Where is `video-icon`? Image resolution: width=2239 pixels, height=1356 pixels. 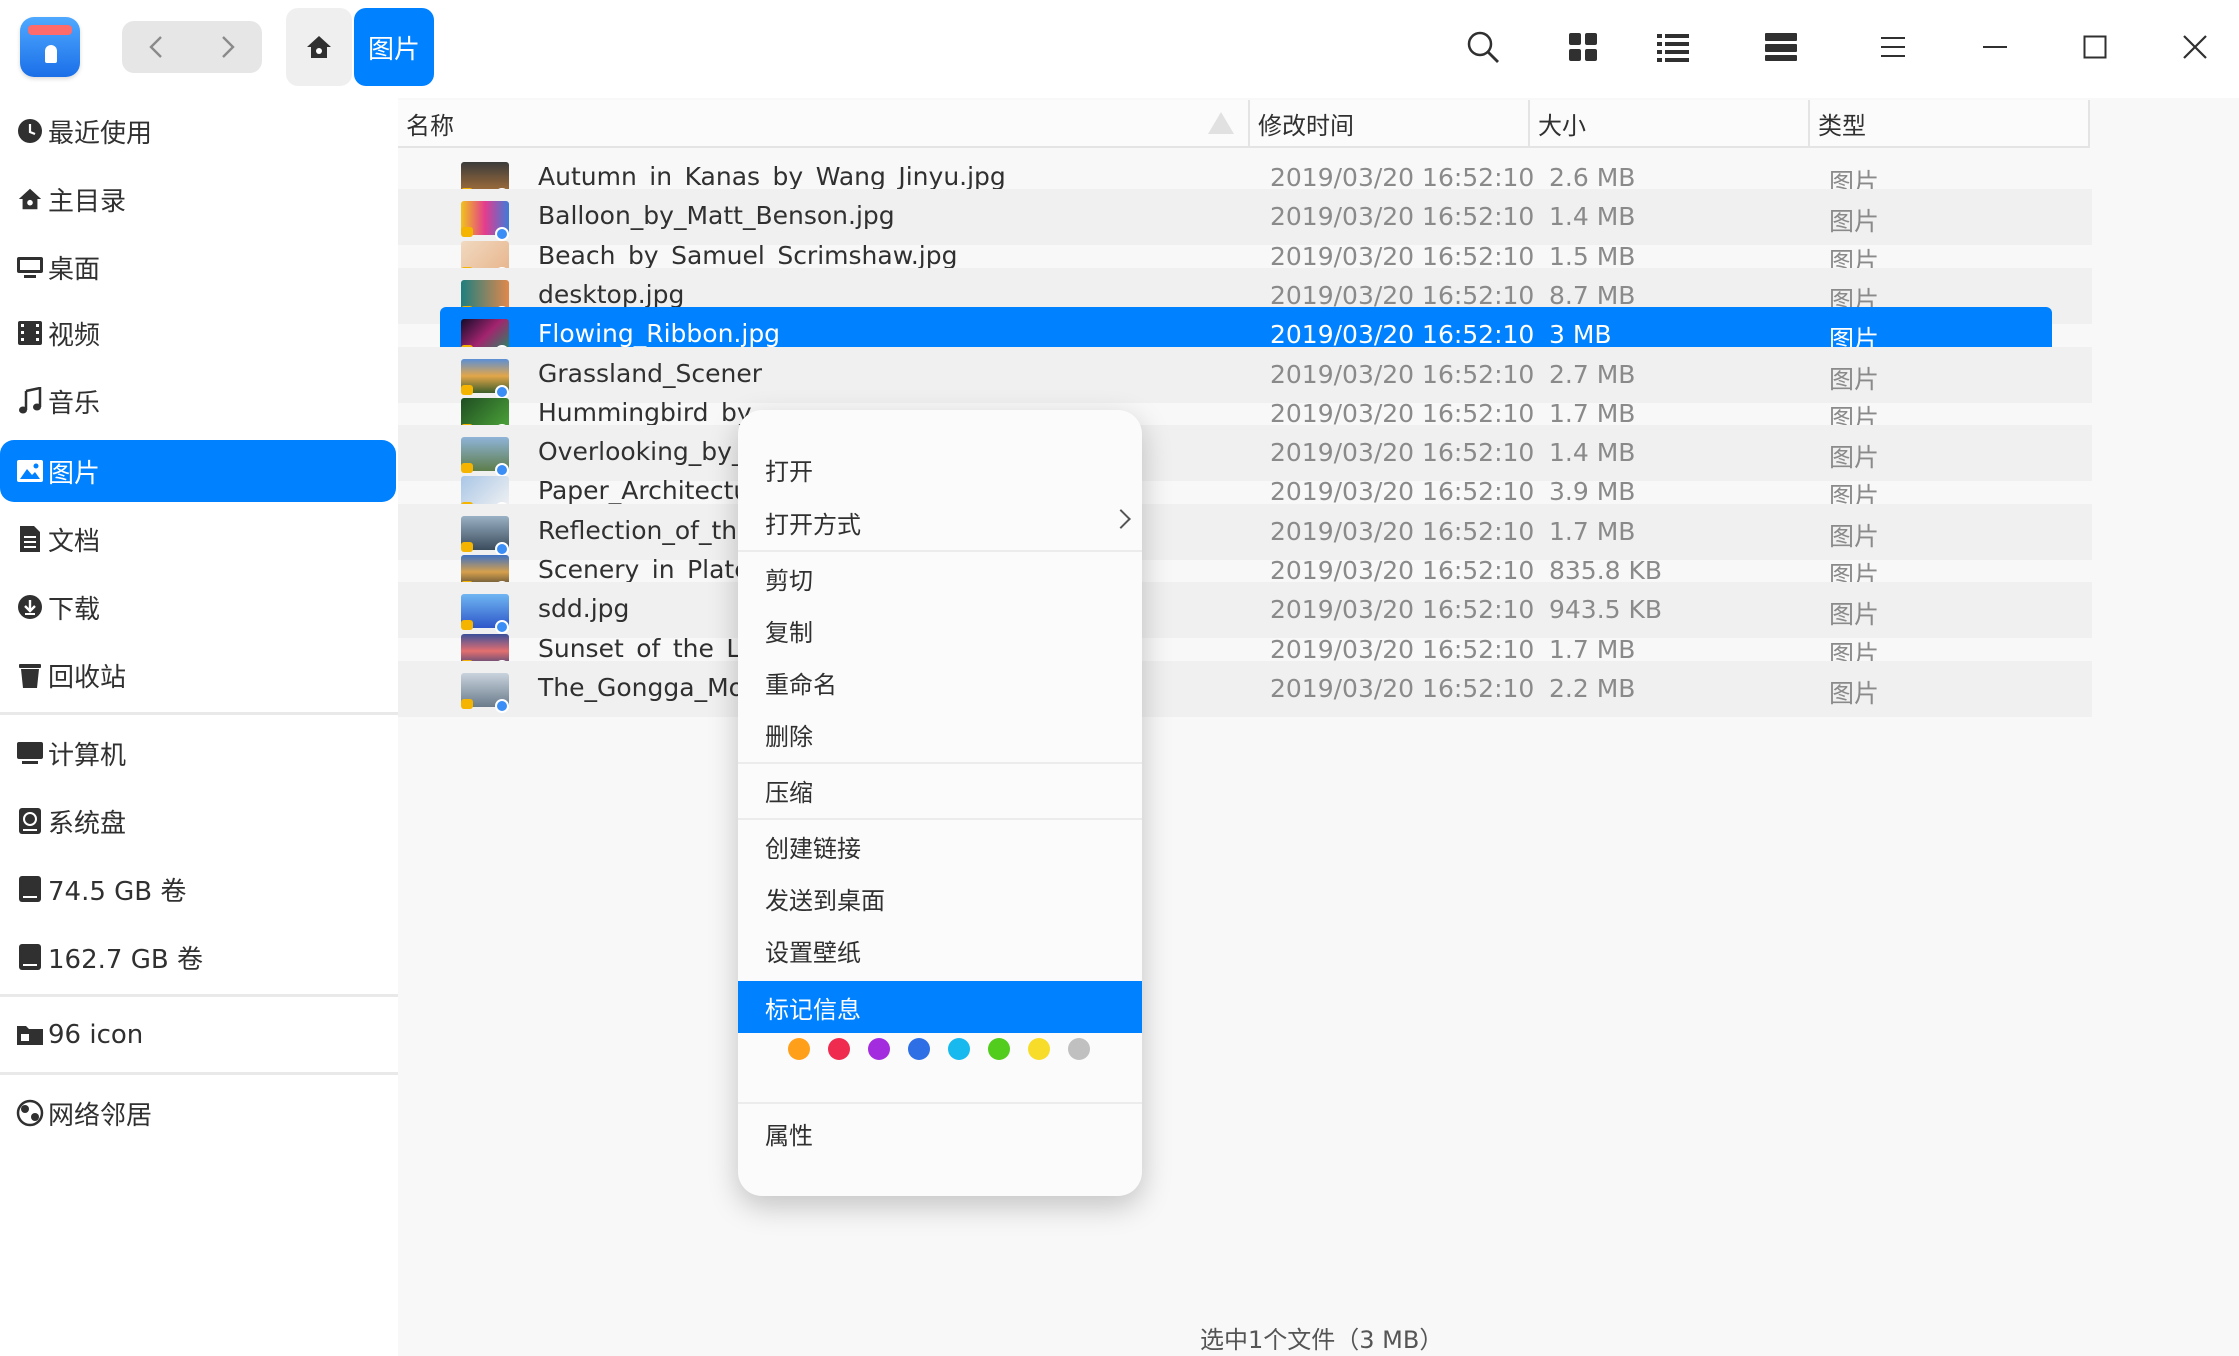
video-icon is located at coordinates (30, 333).